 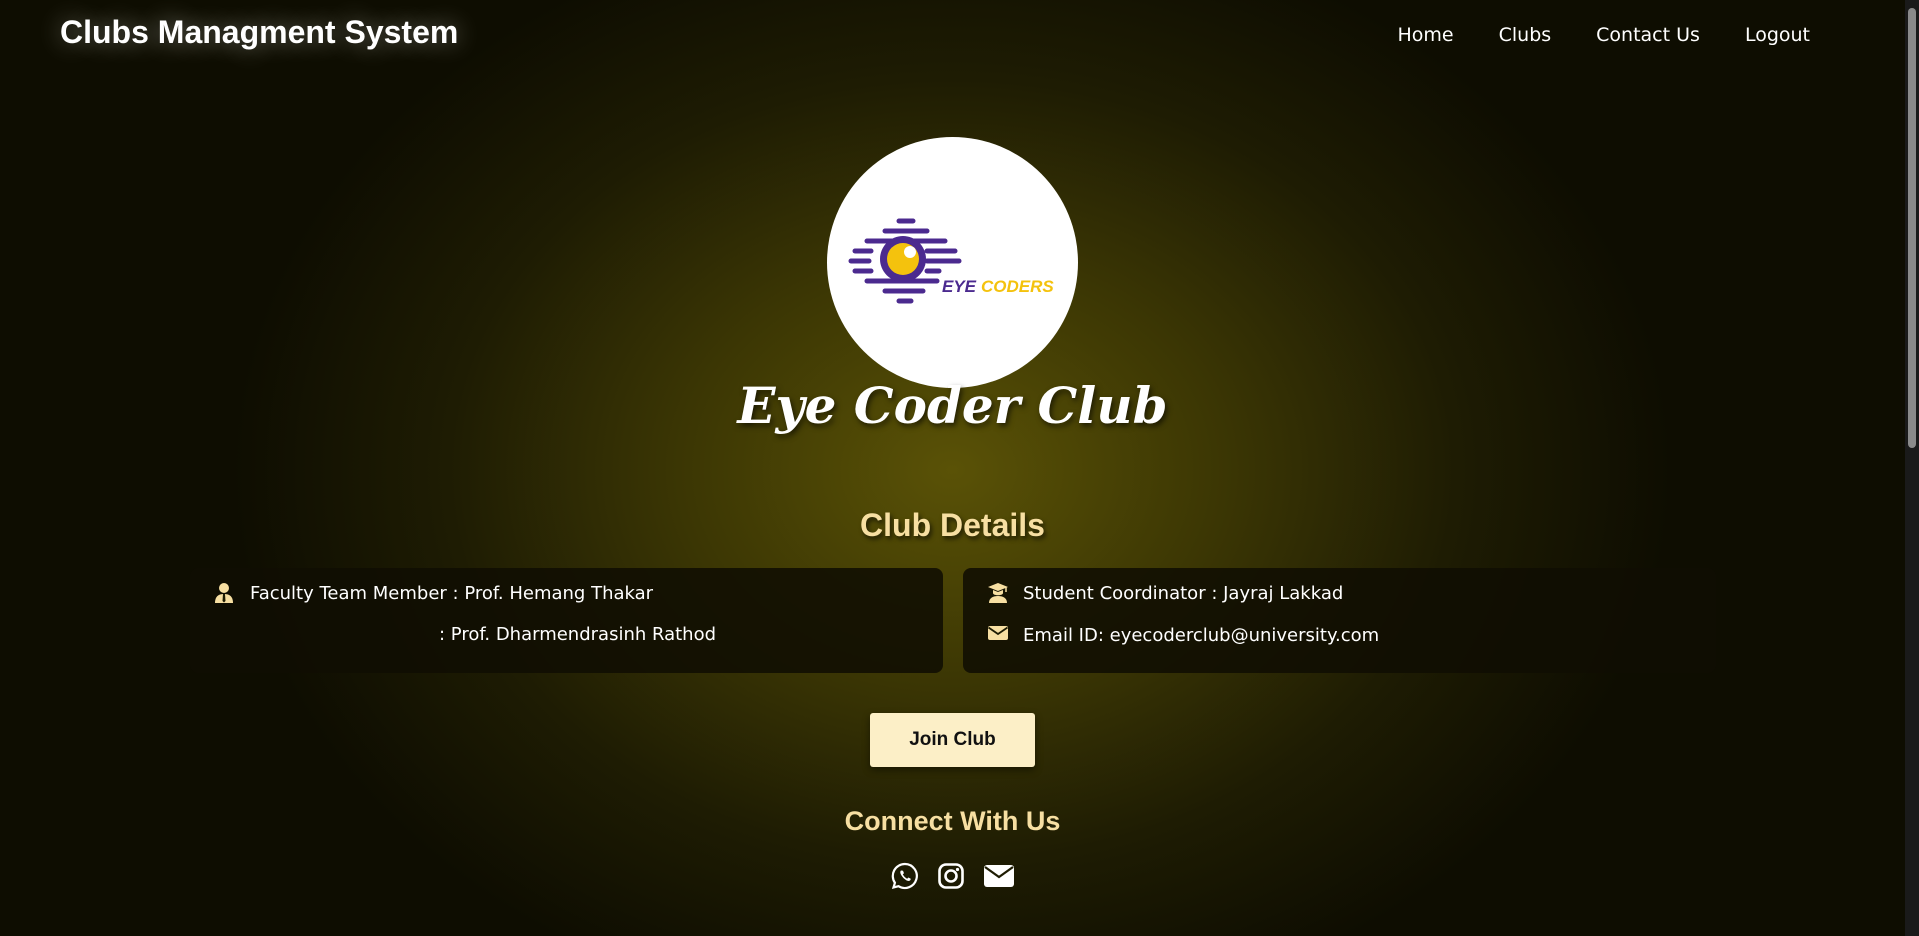 What do you see at coordinates (952, 821) in the screenshot?
I see `connect-heading: Connect With Us` at bounding box center [952, 821].